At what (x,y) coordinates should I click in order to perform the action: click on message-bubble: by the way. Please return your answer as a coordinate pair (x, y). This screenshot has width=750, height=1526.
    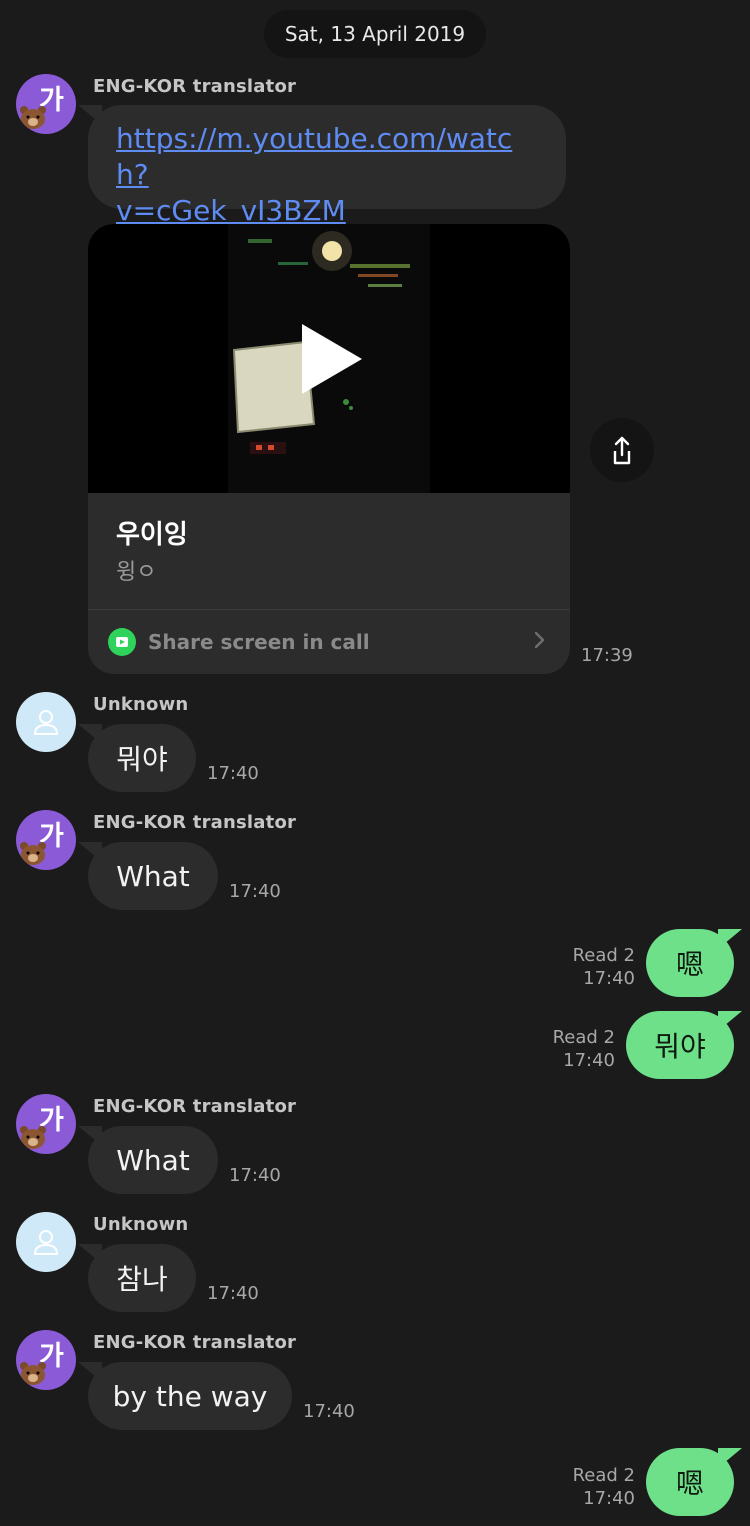
    Looking at the image, I should click on (190, 1396).